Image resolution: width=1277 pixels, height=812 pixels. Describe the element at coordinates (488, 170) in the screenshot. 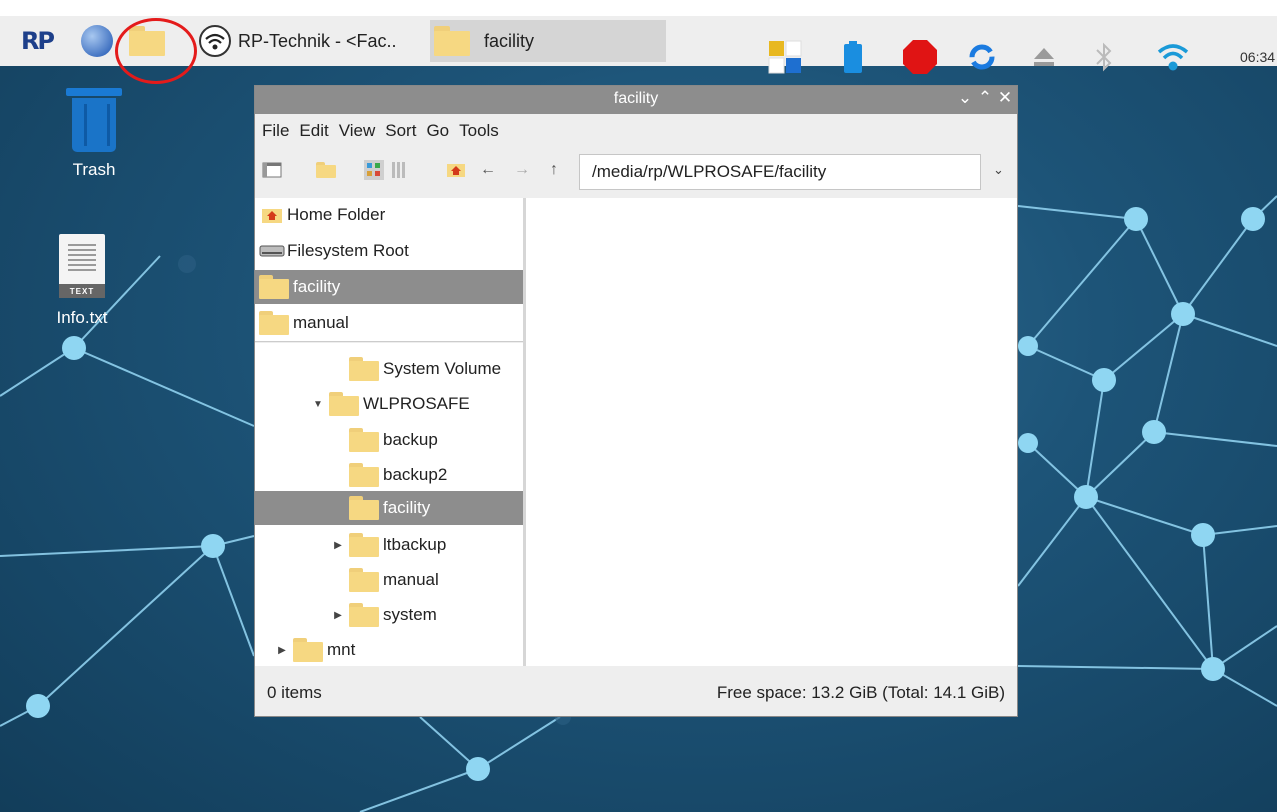

I see `back-arrow-icon: ←` at that location.